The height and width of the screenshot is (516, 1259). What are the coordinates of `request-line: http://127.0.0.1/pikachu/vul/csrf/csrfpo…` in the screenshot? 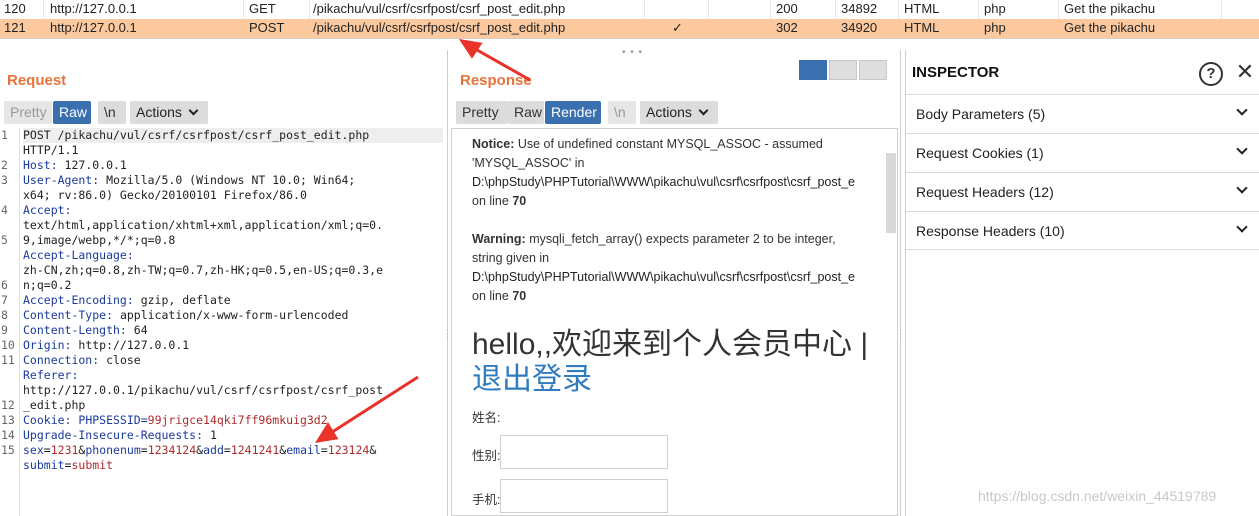 It's located at (203, 390).